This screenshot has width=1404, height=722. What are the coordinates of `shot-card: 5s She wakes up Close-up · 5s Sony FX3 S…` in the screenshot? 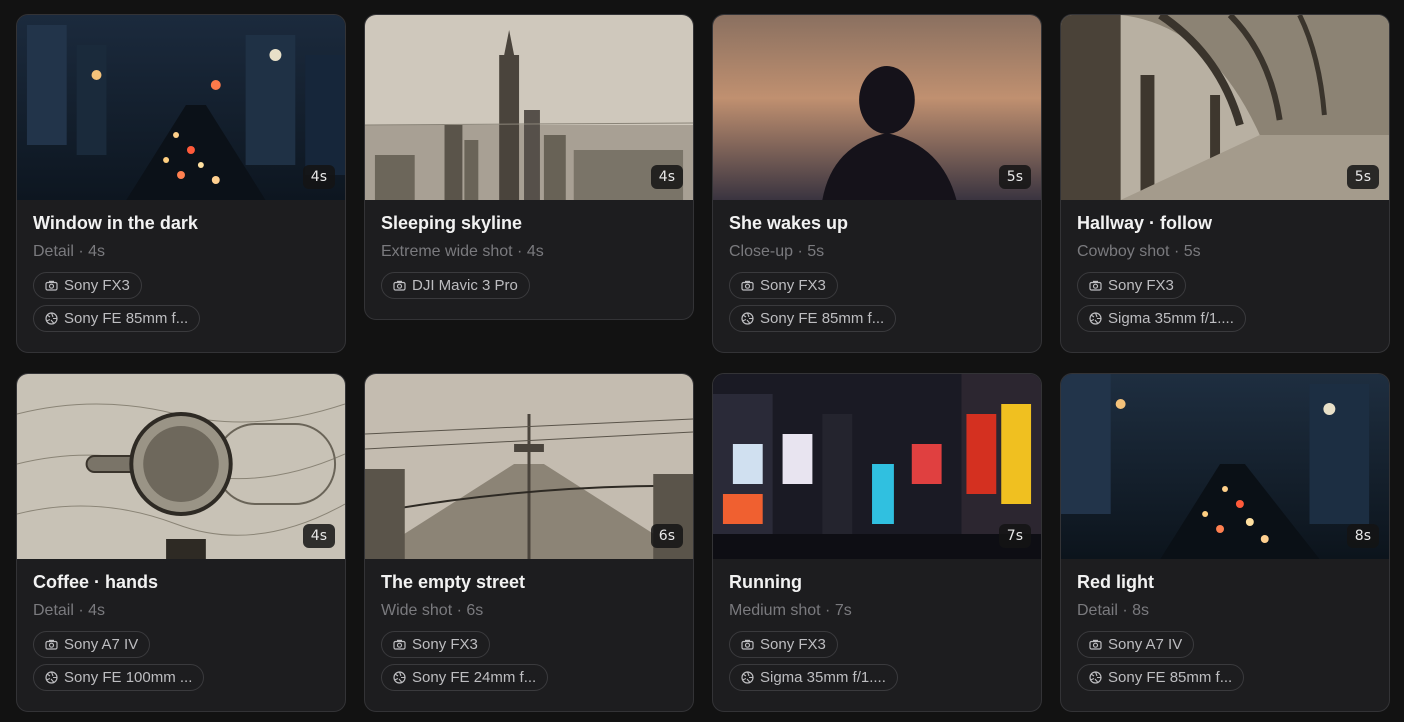 It's located at (877, 183).